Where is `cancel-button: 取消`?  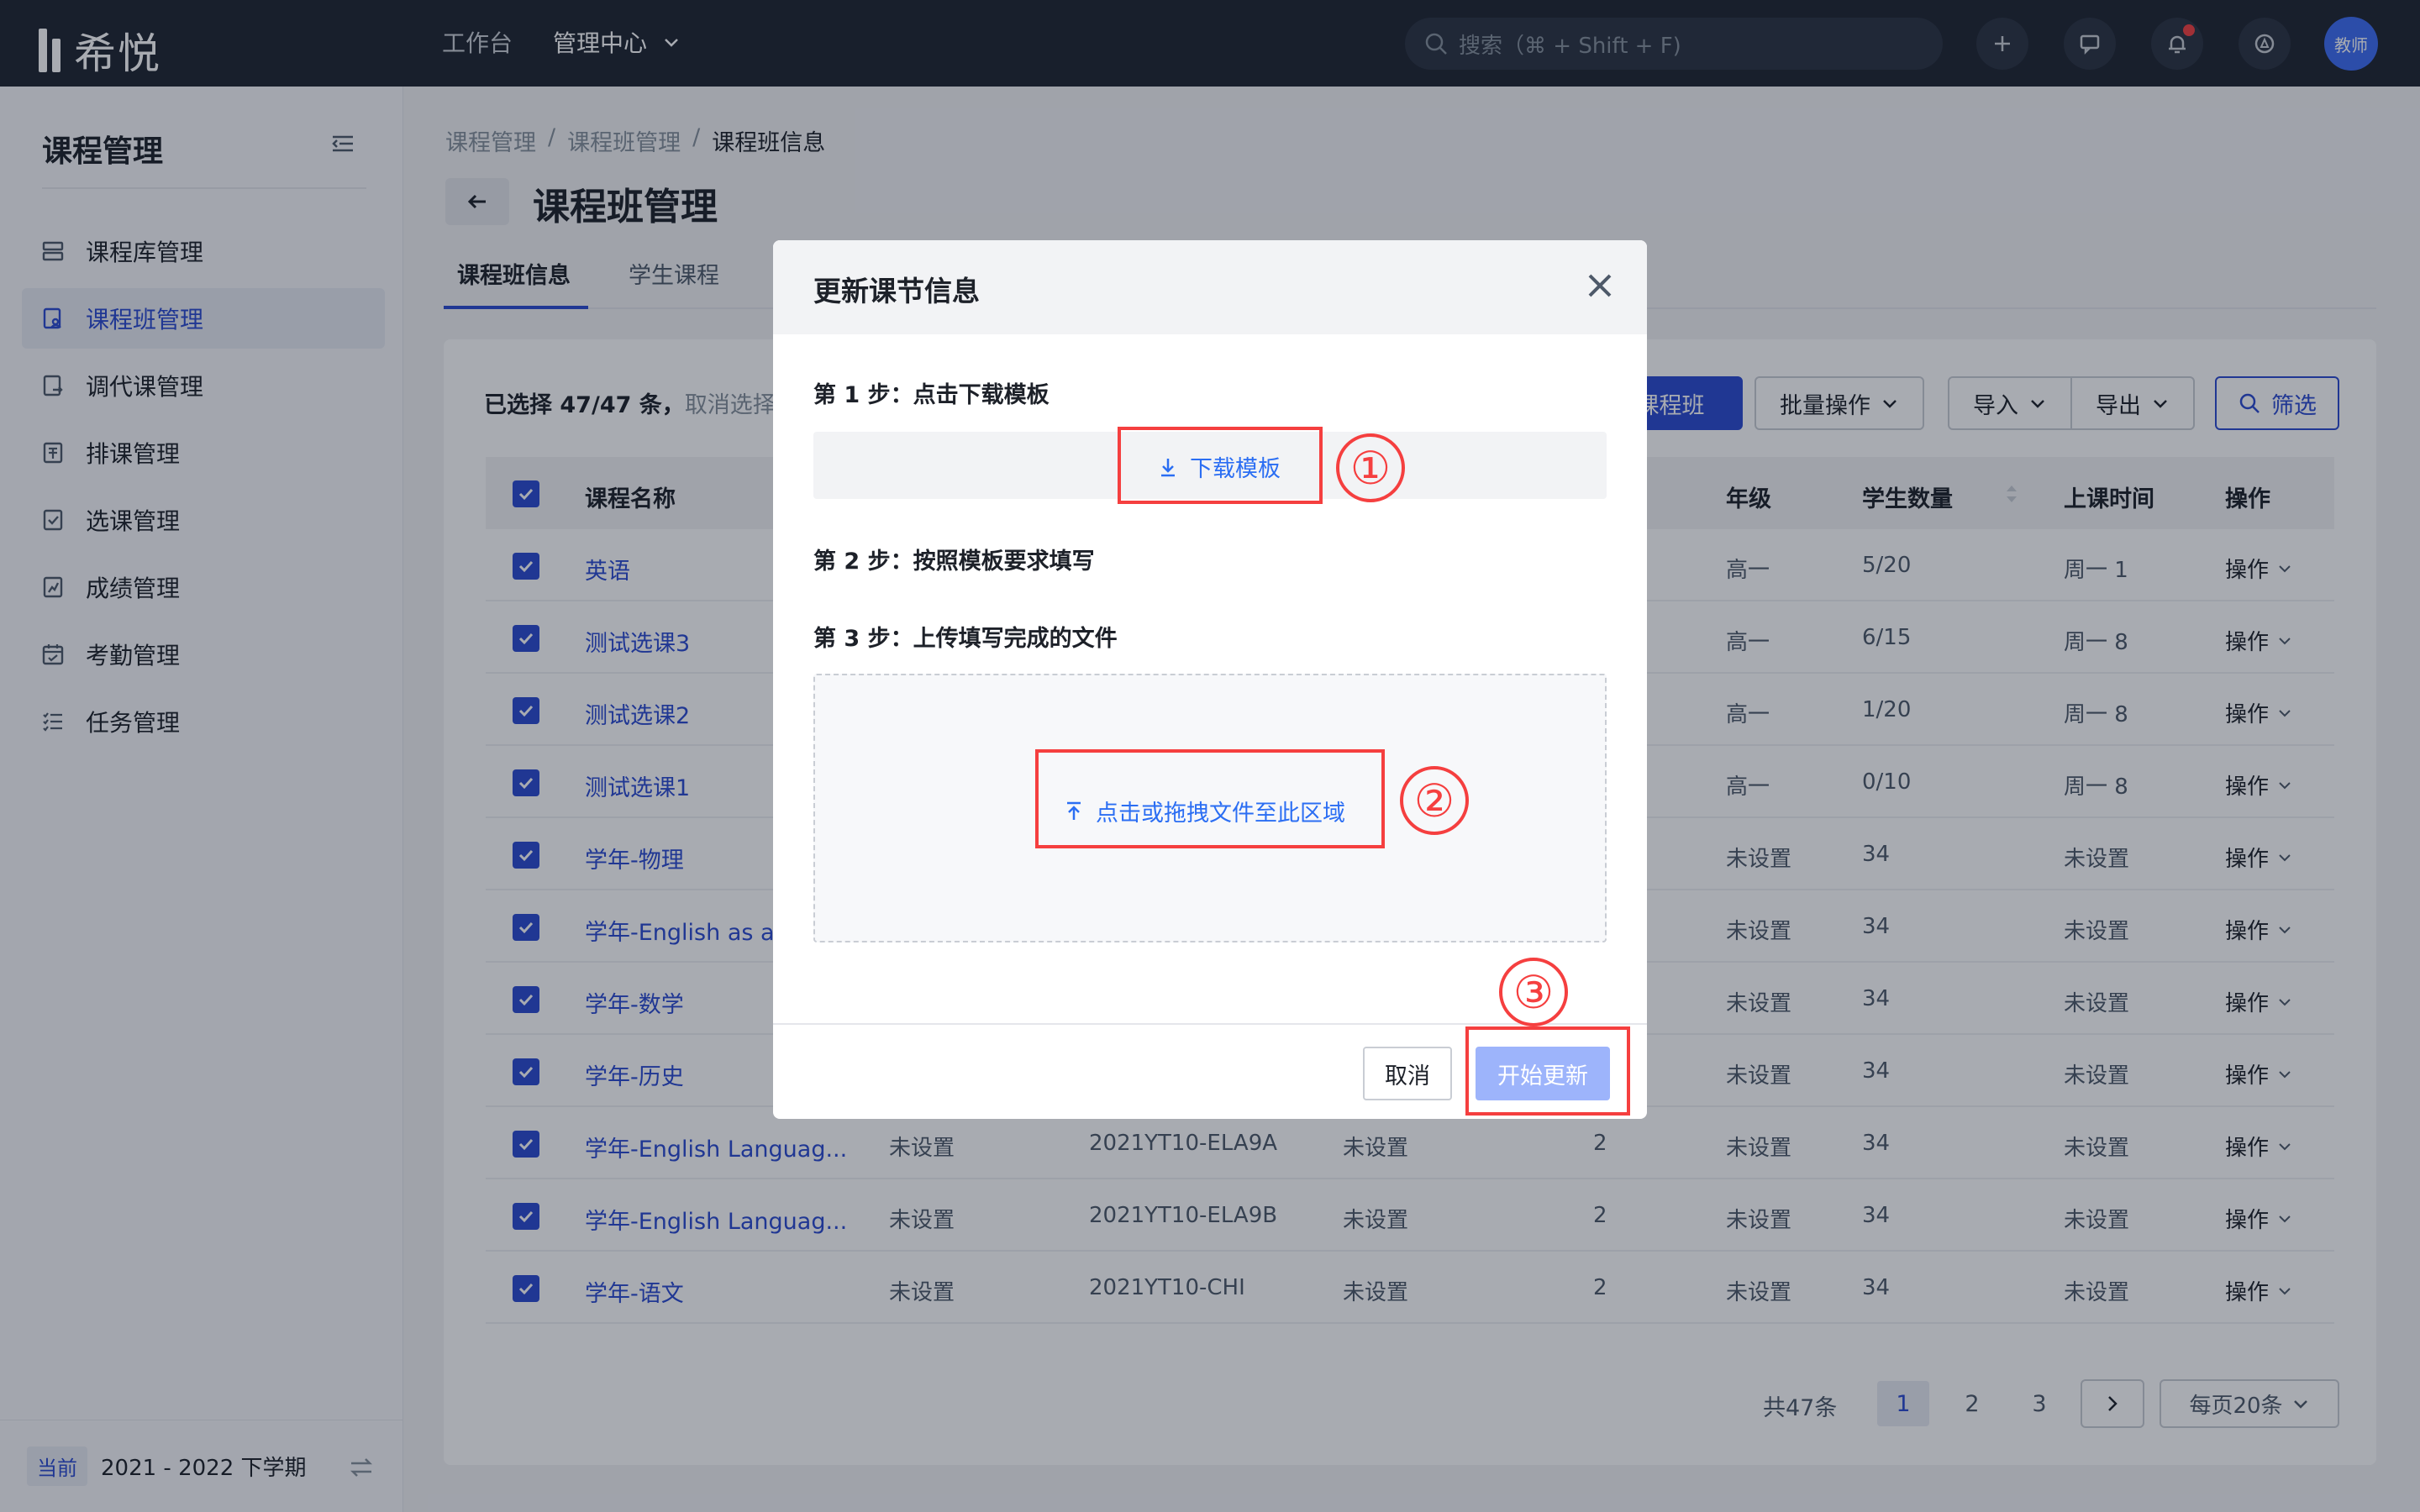 cancel-button: 取消 is located at coordinates (1407, 1073).